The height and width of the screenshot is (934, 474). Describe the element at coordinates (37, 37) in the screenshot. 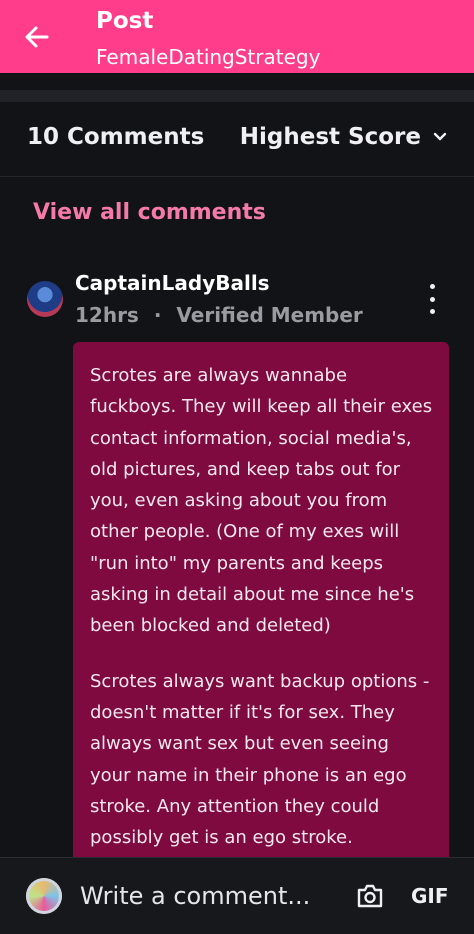

I see `back-arrow-icon` at that location.